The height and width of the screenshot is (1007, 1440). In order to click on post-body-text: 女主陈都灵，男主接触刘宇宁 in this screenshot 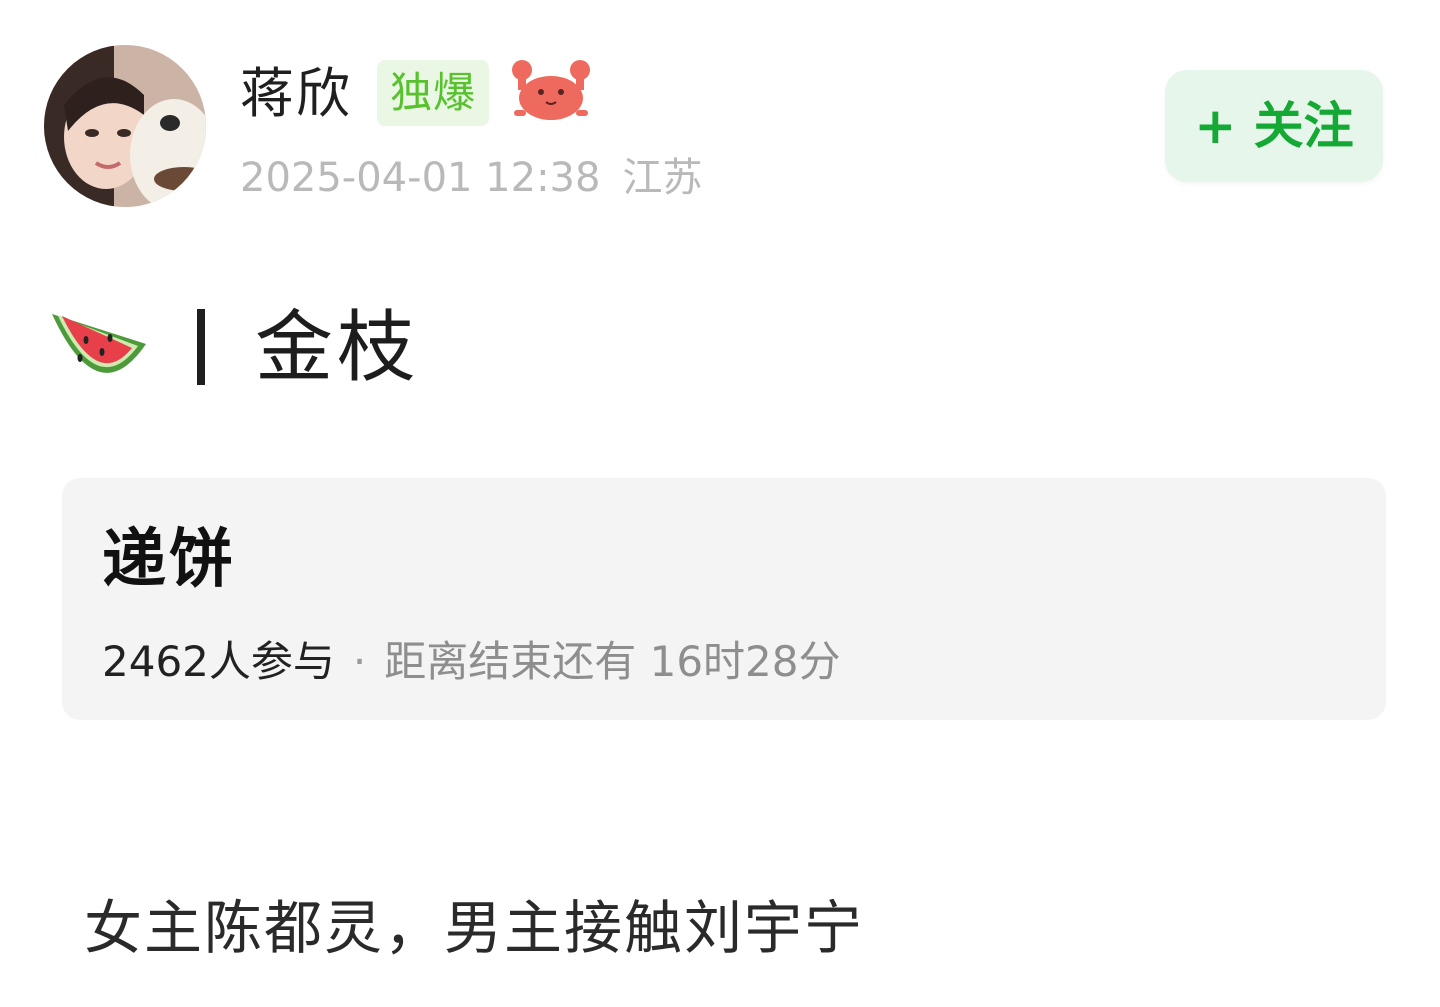, I will do `click(474, 928)`.